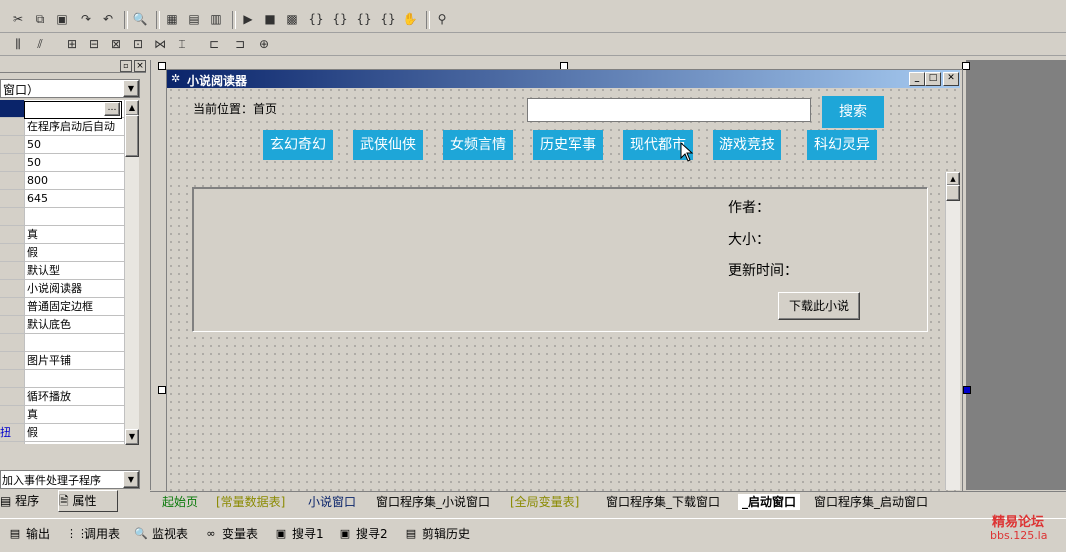  Describe the element at coordinates (62, 127) in the screenshot. I see `property-row: 在程序启动后自动` at that location.